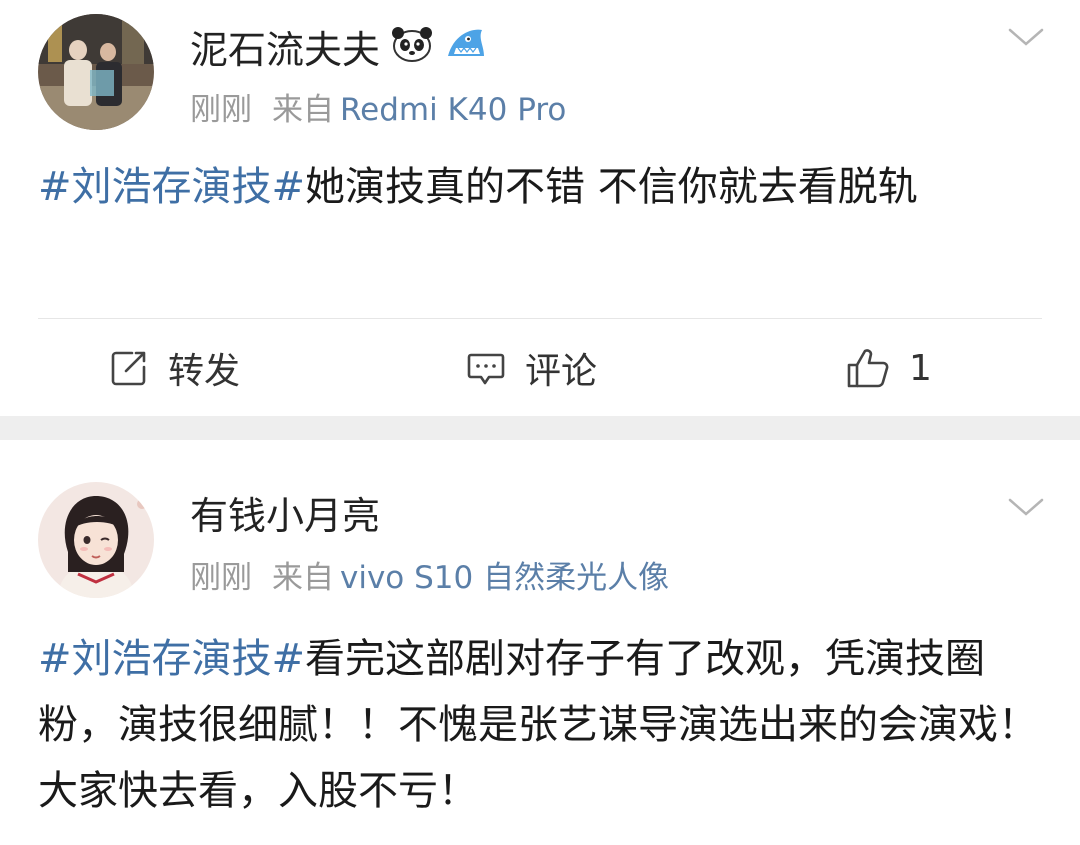 Image resolution: width=1080 pixels, height=845 pixels. I want to click on post-content: #刘浩存演技#她演技真的不错 不信你就去看脱轨, so click(539, 187).